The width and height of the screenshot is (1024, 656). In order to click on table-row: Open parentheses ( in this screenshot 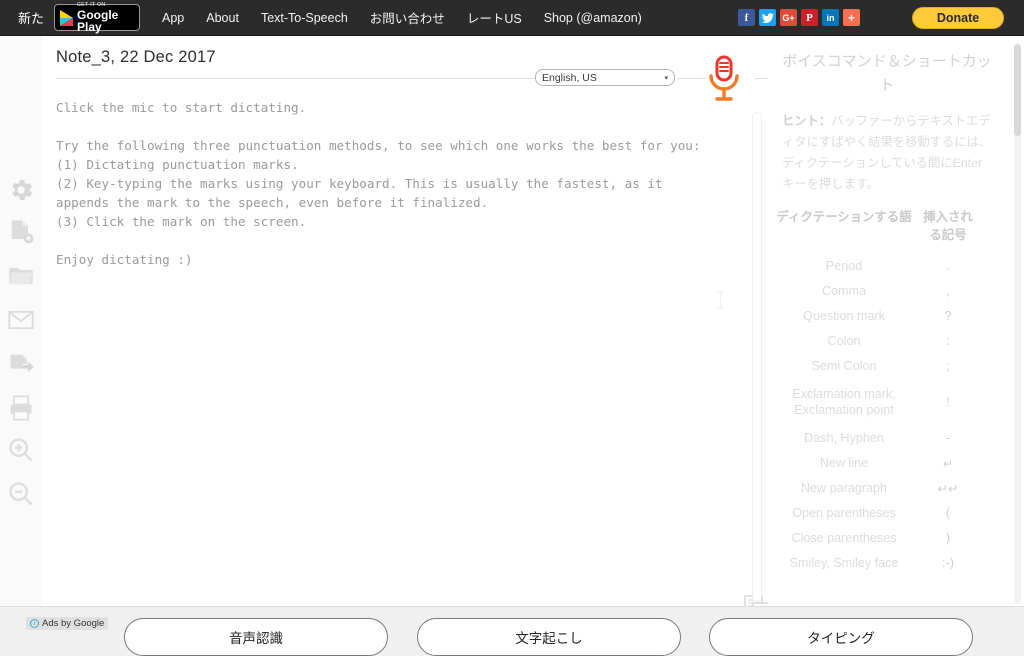, I will do `click(886, 513)`.